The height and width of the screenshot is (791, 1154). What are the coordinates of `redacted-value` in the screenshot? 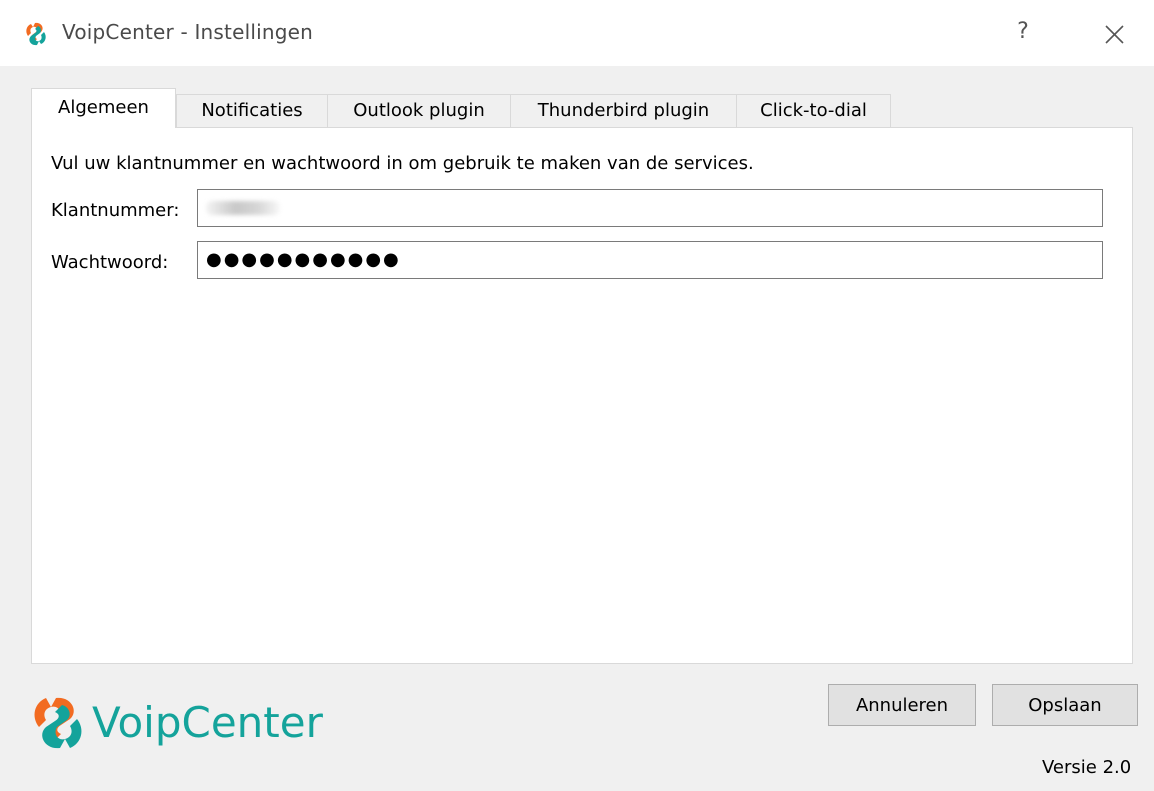 It's located at (243, 208).